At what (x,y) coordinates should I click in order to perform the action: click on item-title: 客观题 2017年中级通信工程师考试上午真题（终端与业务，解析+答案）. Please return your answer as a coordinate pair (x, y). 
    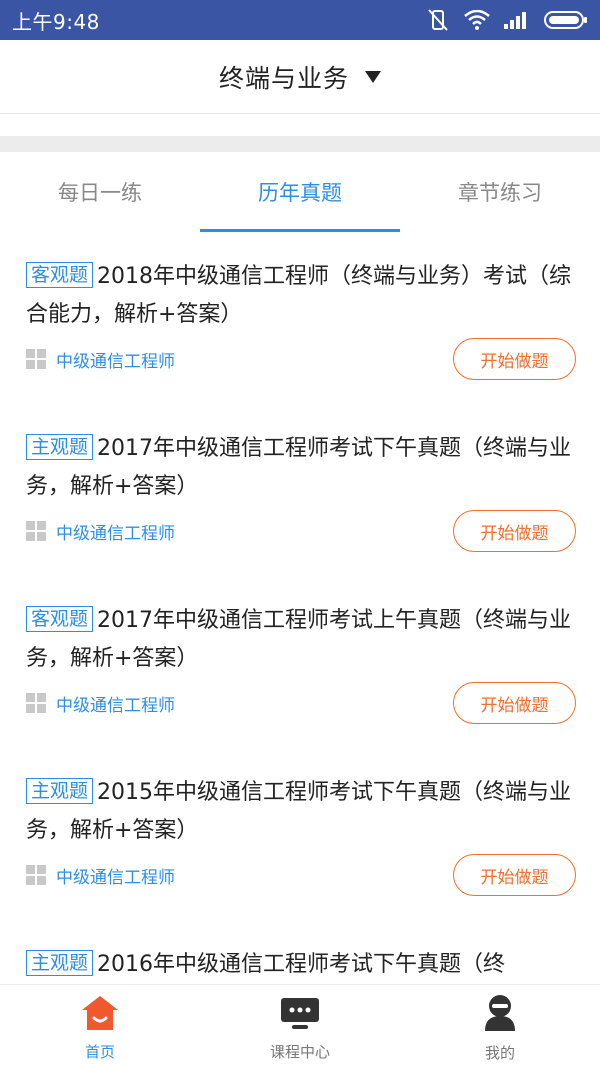
    Looking at the image, I should click on (301, 640).